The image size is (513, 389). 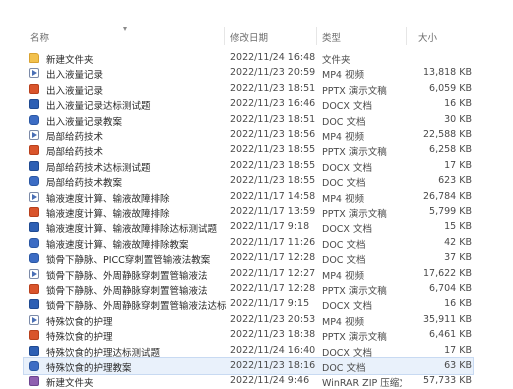 I want to click on file-row: 新建文件夹 2022/11/24 16:48 文件夹, so click(x=248, y=58).